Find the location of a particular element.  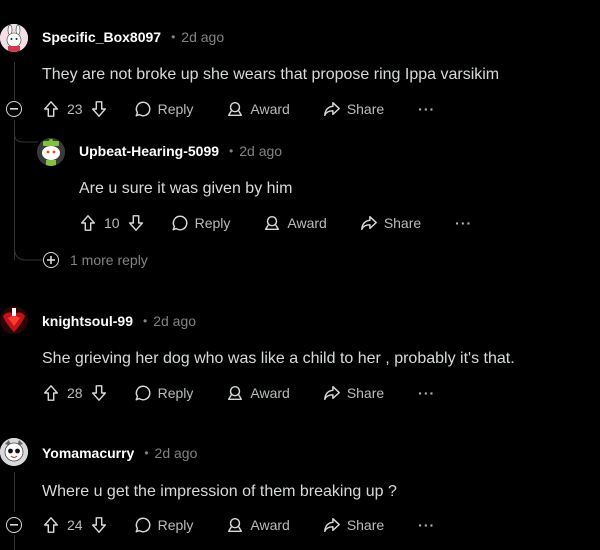

reply-connector is located at coordinates (26, 131).